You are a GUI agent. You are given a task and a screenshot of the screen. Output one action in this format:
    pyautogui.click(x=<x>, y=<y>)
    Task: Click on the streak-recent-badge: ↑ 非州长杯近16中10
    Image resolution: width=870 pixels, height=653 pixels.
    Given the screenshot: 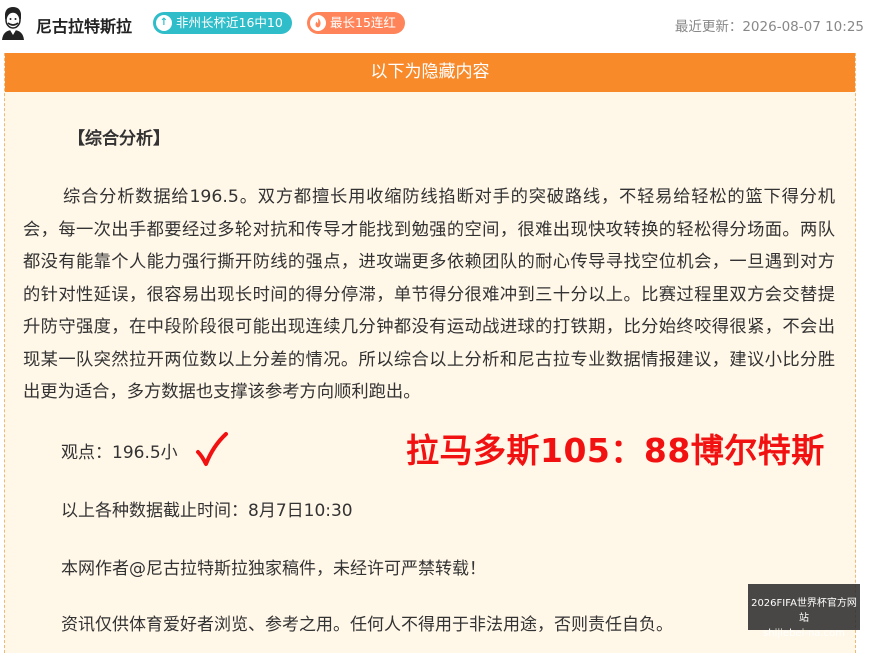 What is the action you would take?
    pyautogui.click(x=222, y=23)
    